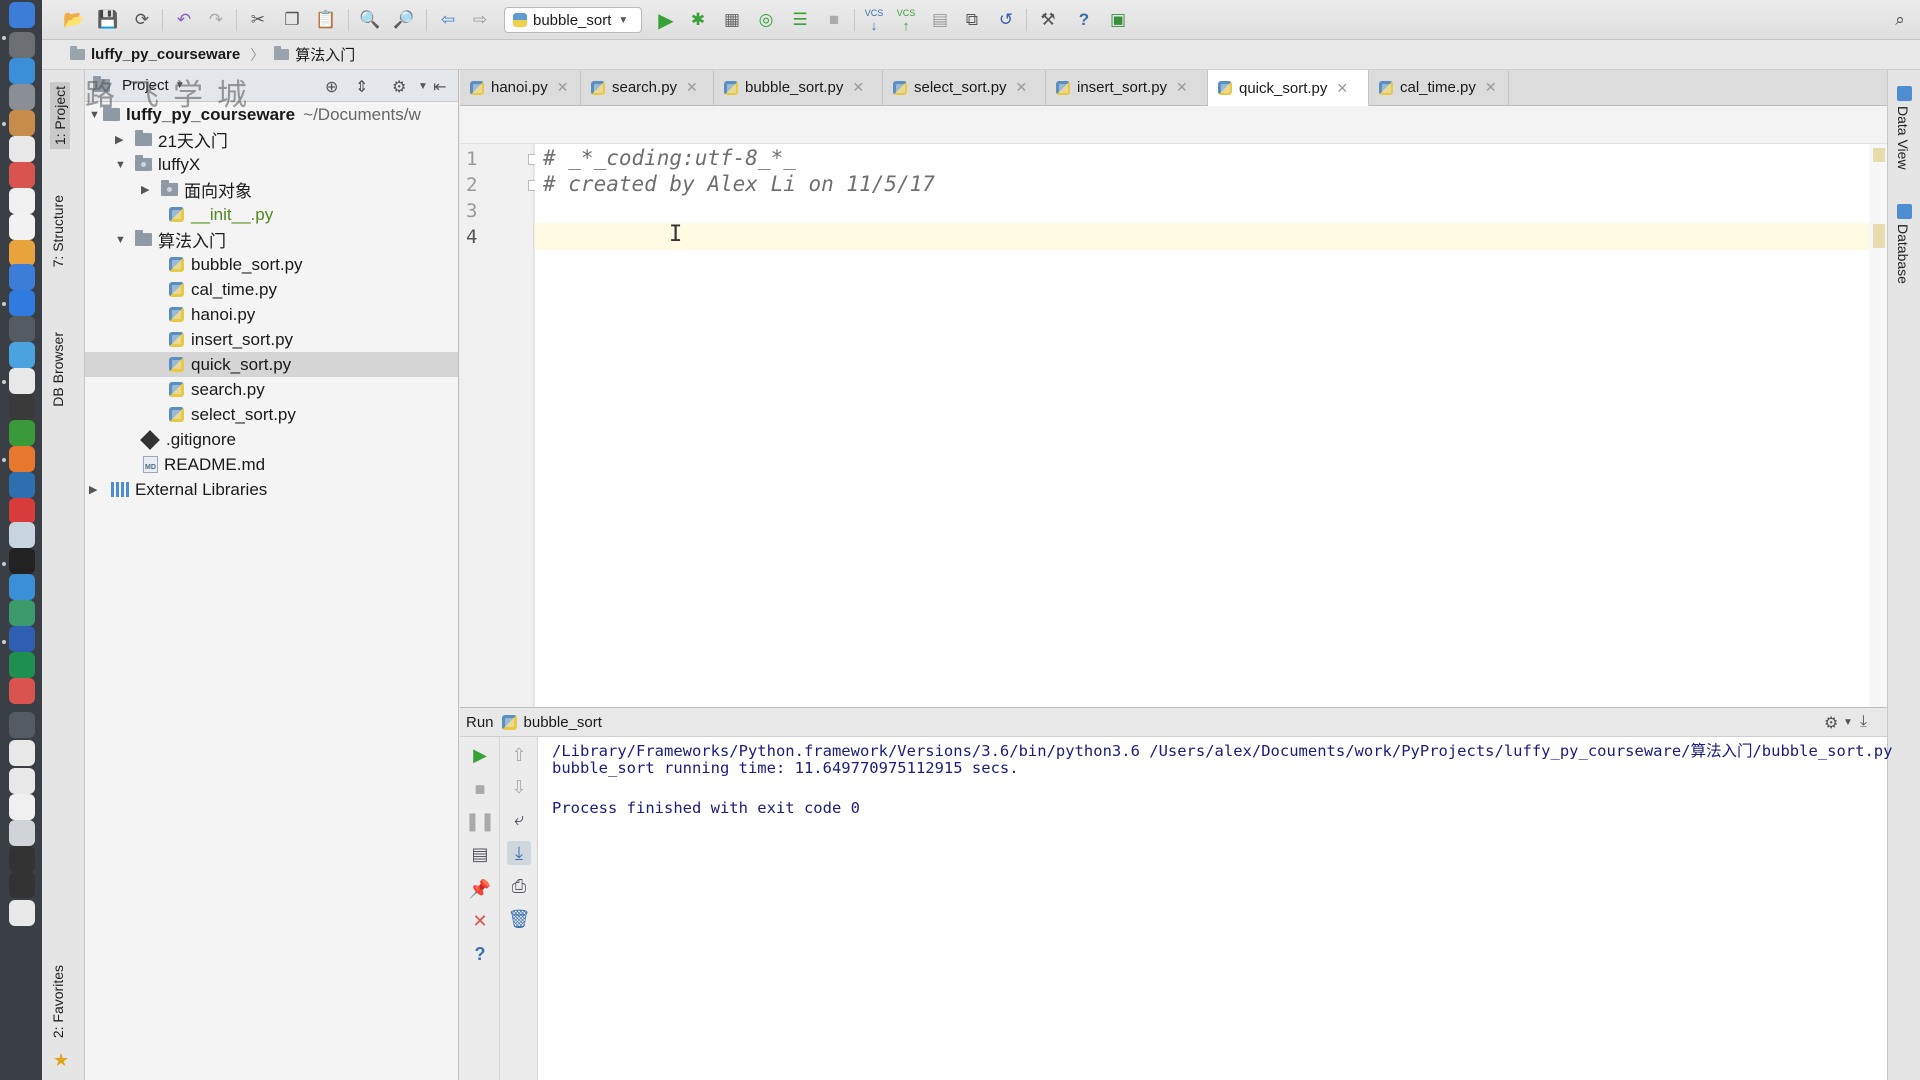 This screenshot has width=1920, height=1080. What do you see at coordinates (271, 364) in the screenshot?
I see `tree-item-selected: quick_sort.py` at bounding box center [271, 364].